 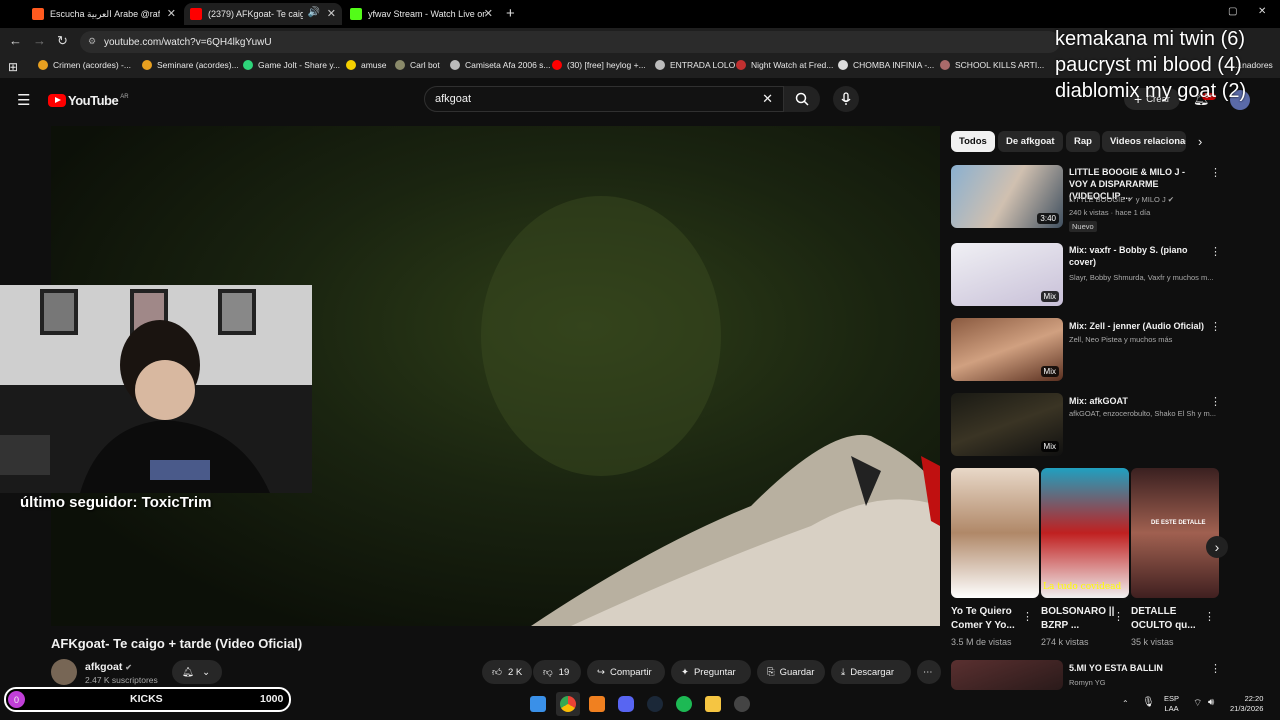 I want to click on search-icon, so click(x=802, y=99).